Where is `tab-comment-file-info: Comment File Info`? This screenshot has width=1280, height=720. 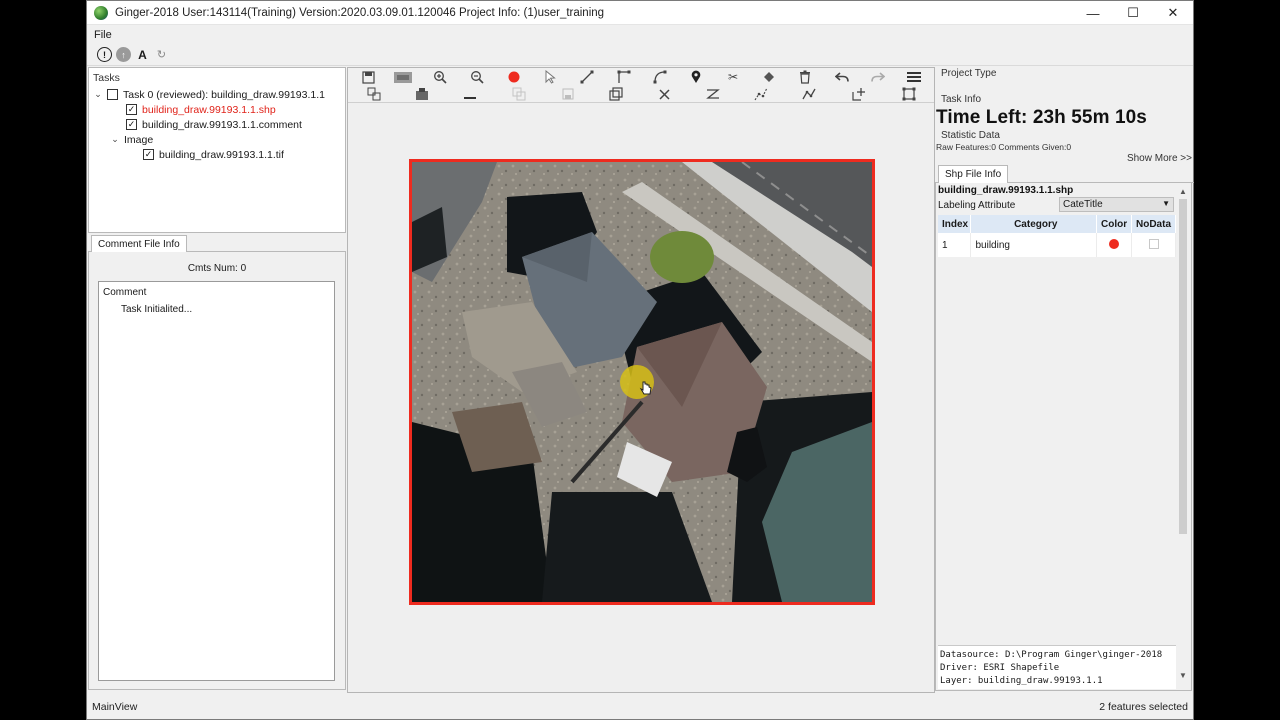
tab-comment-file-info: Comment File Info is located at coordinates (139, 243).